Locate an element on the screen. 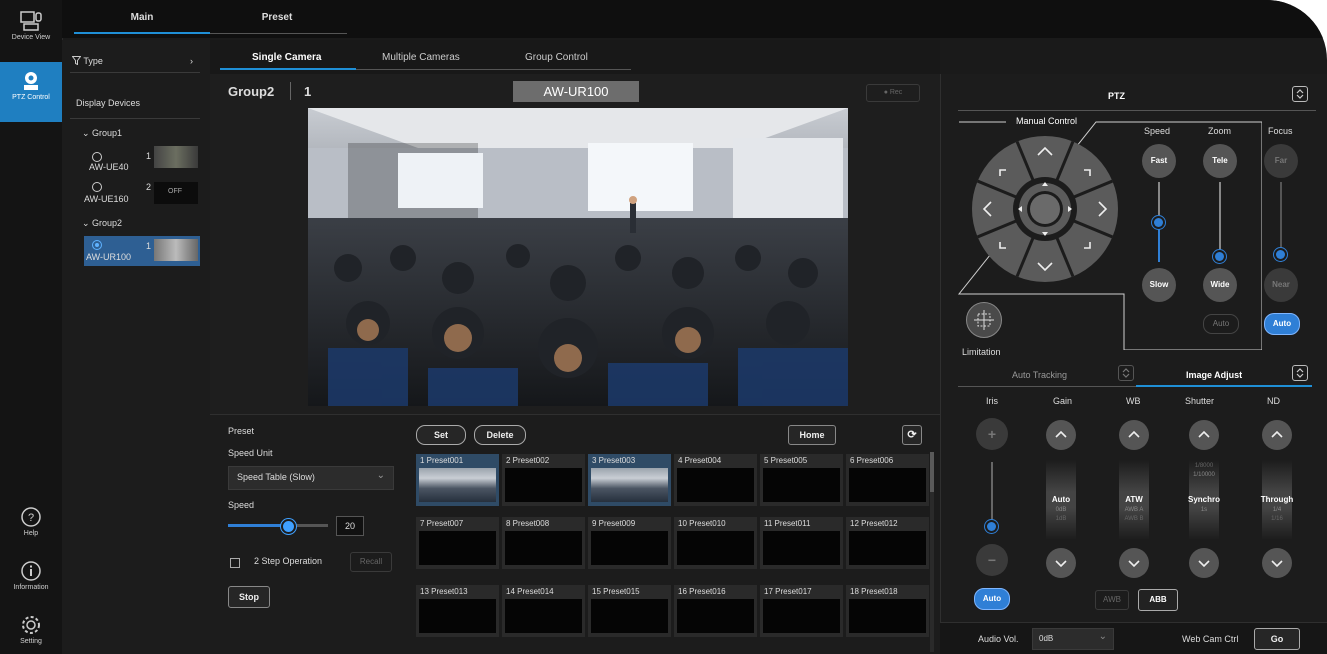  tab-single-camera: Single Camera is located at coordinates (286, 57).